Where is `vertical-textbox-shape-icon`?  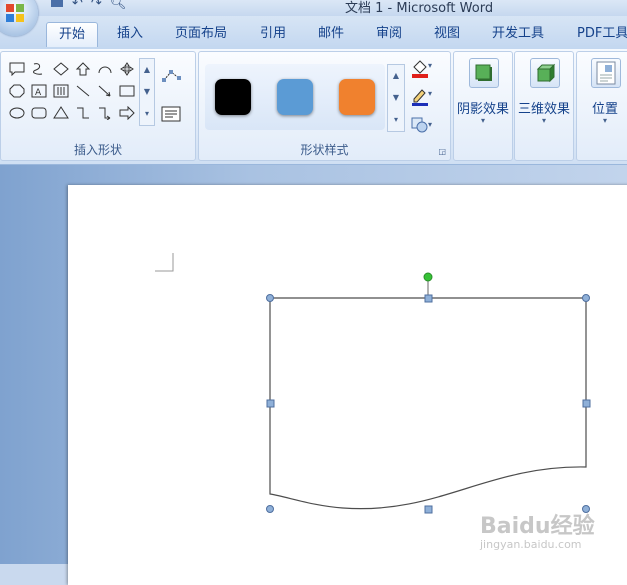 vertical-textbox-shape-icon is located at coordinates (61, 91).